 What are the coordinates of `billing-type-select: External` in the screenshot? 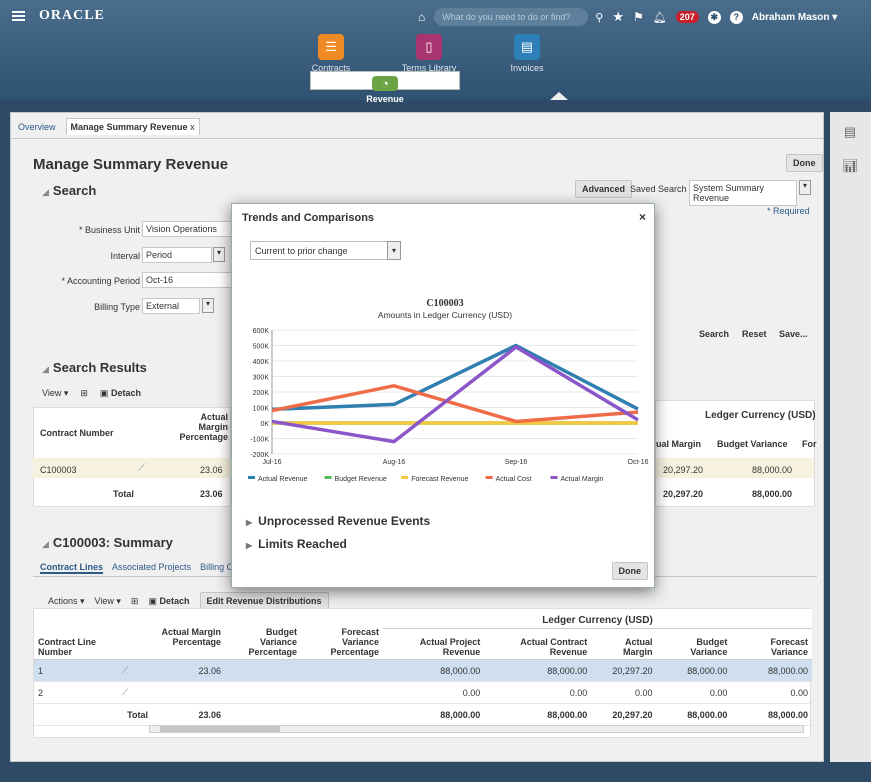 It's located at (171, 306).